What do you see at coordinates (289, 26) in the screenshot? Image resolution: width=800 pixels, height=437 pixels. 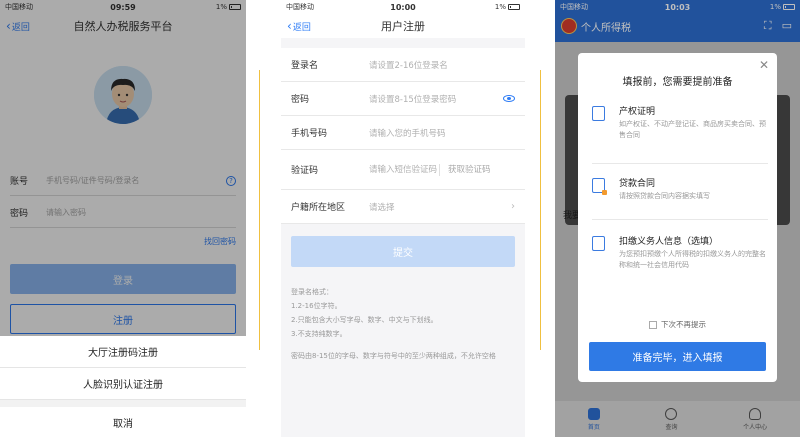 I see `chevron-left-icon: ‹` at bounding box center [289, 26].